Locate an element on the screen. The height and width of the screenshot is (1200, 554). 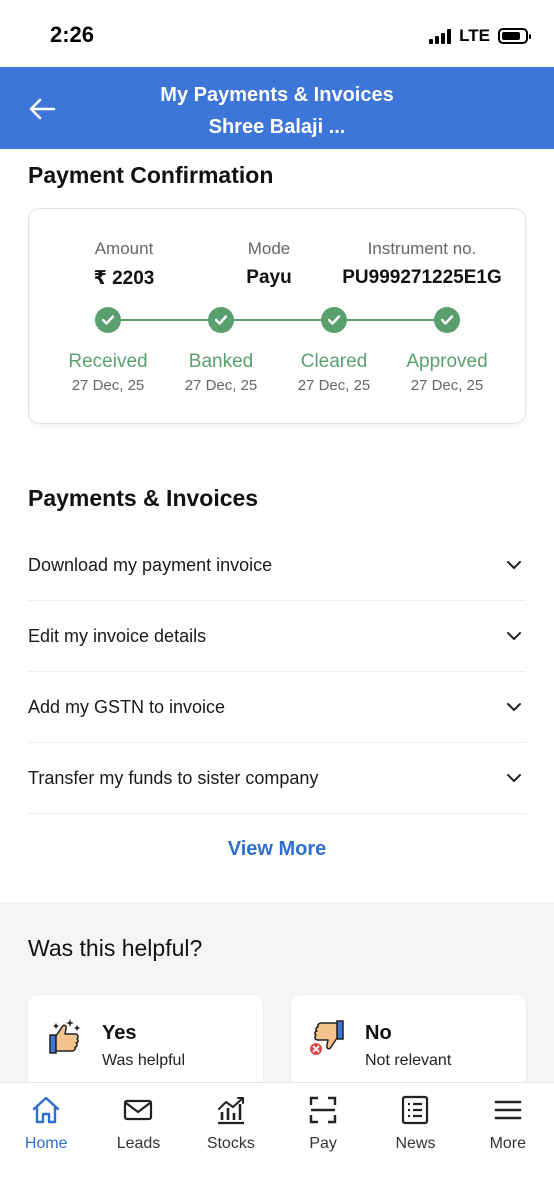
news-icon is located at coordinates (415, 1110).